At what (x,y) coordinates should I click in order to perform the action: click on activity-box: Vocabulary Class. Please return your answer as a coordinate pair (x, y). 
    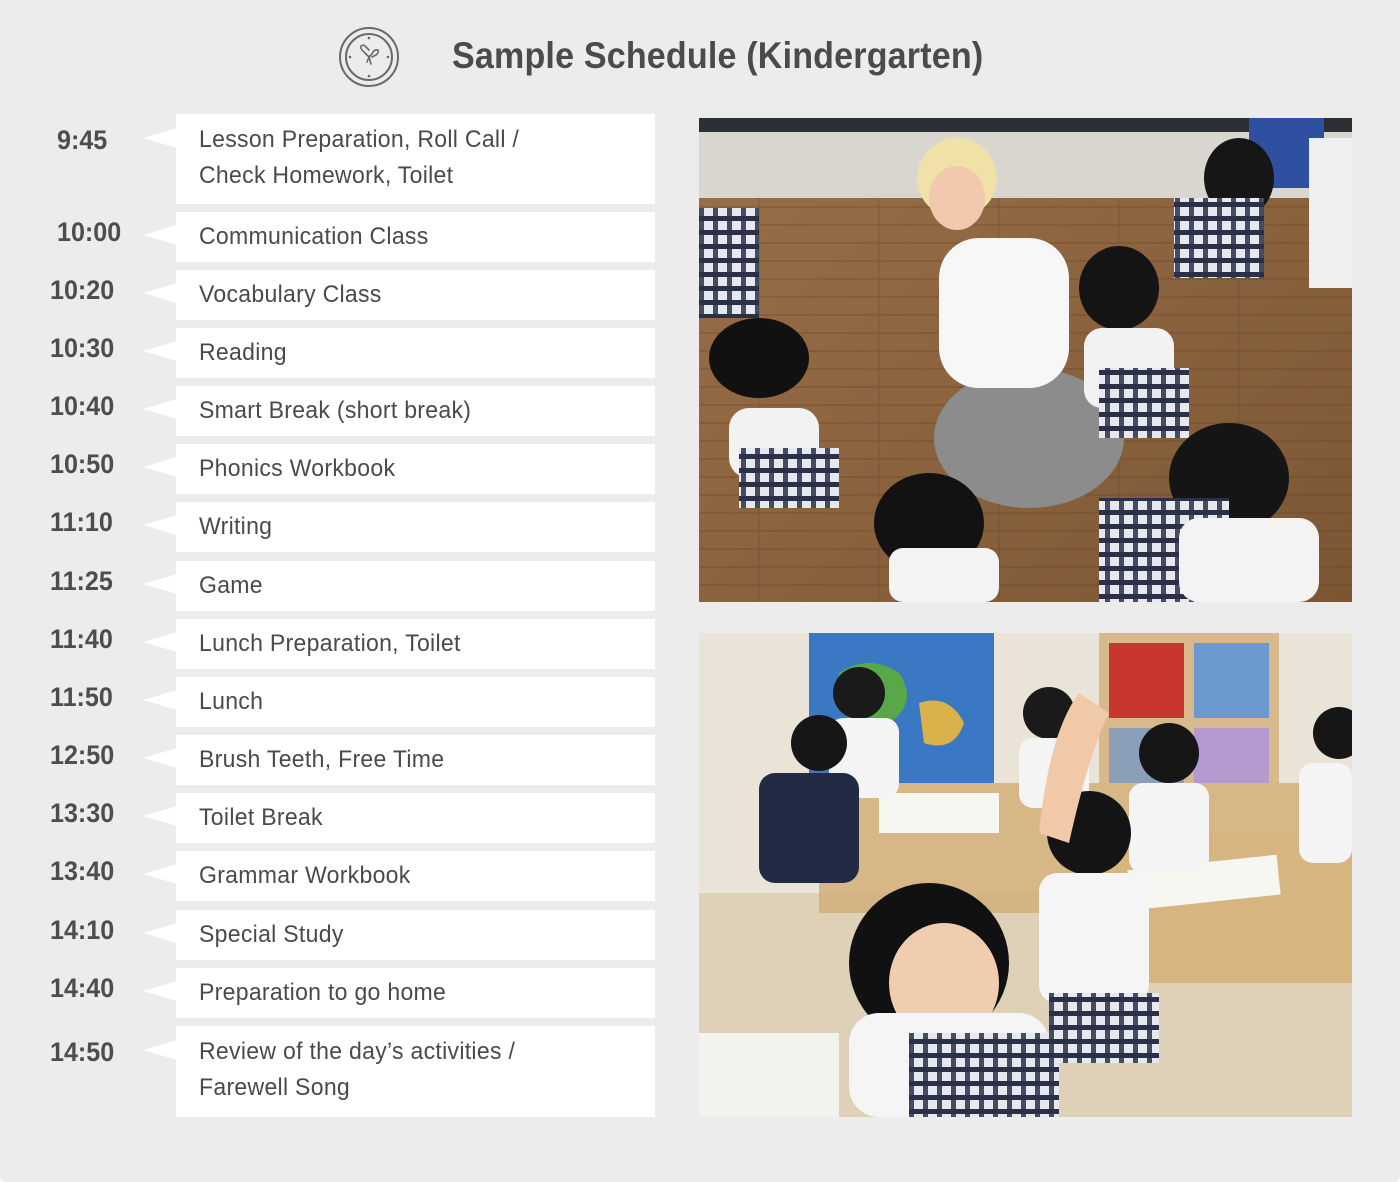
    Looking at the image, I should click on (415, 295).